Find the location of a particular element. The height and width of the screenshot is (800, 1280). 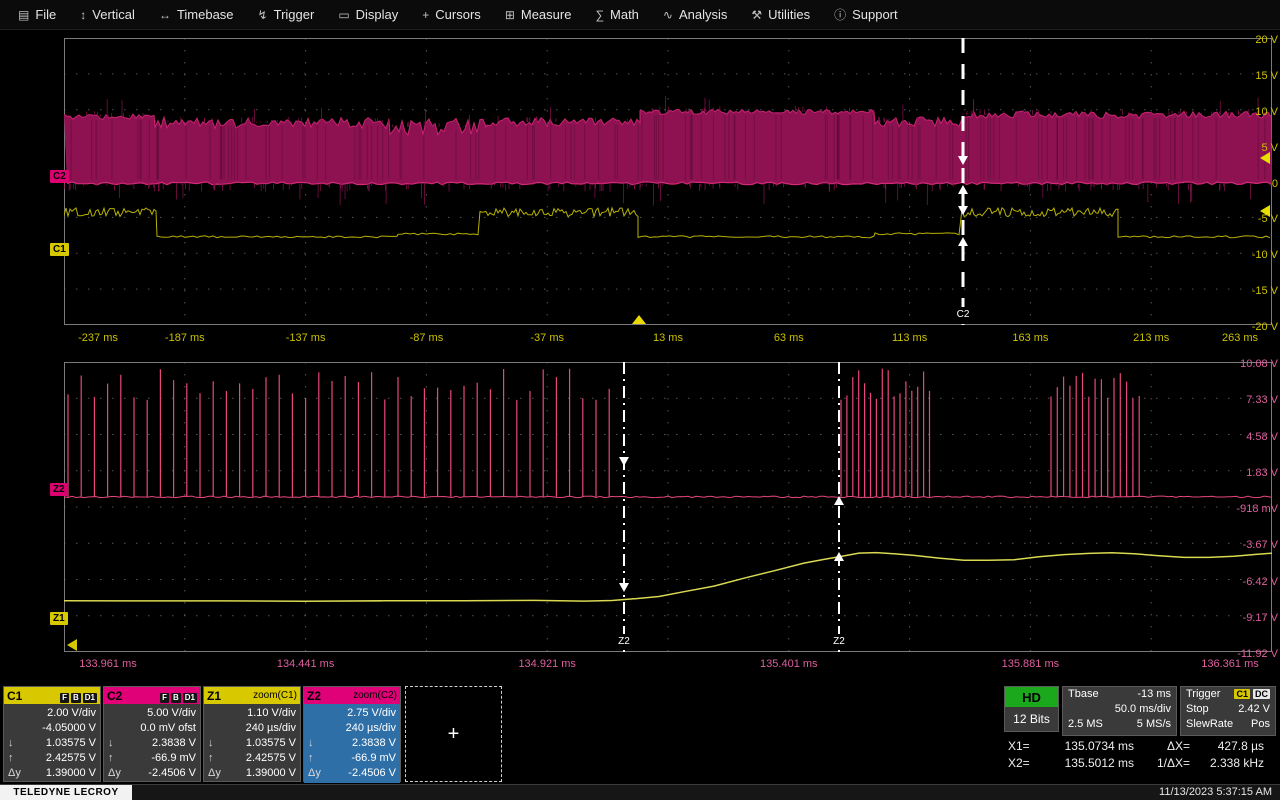

trigger-level: 2.42 V is located at coordinates (1254, 709).